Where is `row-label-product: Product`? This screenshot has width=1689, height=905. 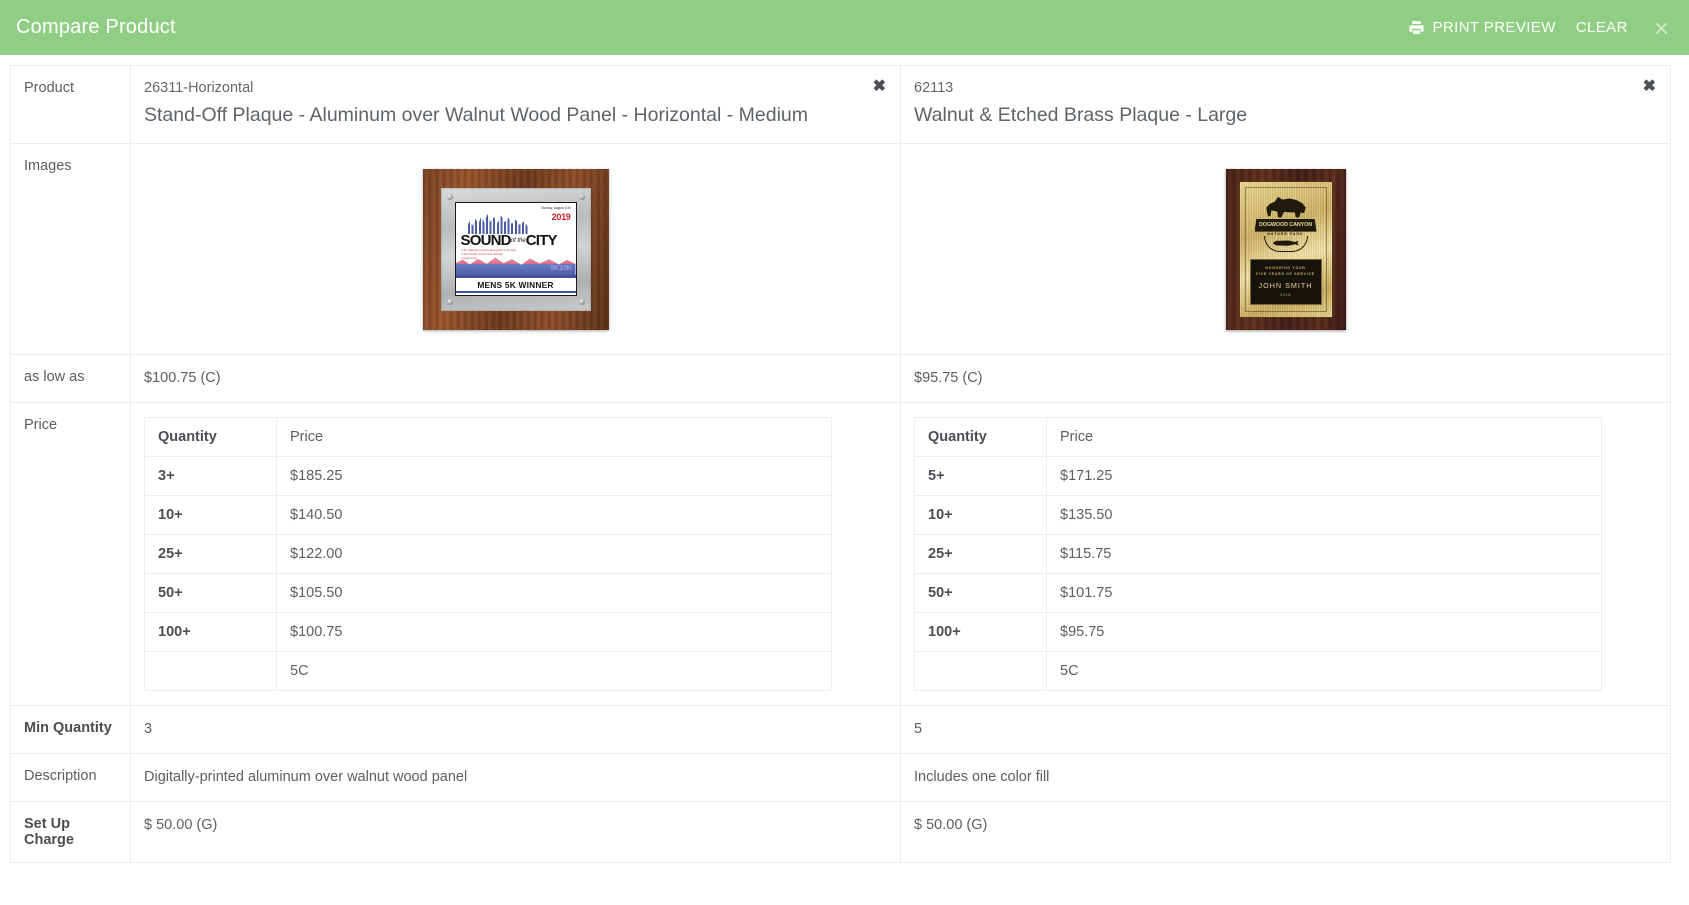 row-label-product: Product is located at coordinates (70, 104).